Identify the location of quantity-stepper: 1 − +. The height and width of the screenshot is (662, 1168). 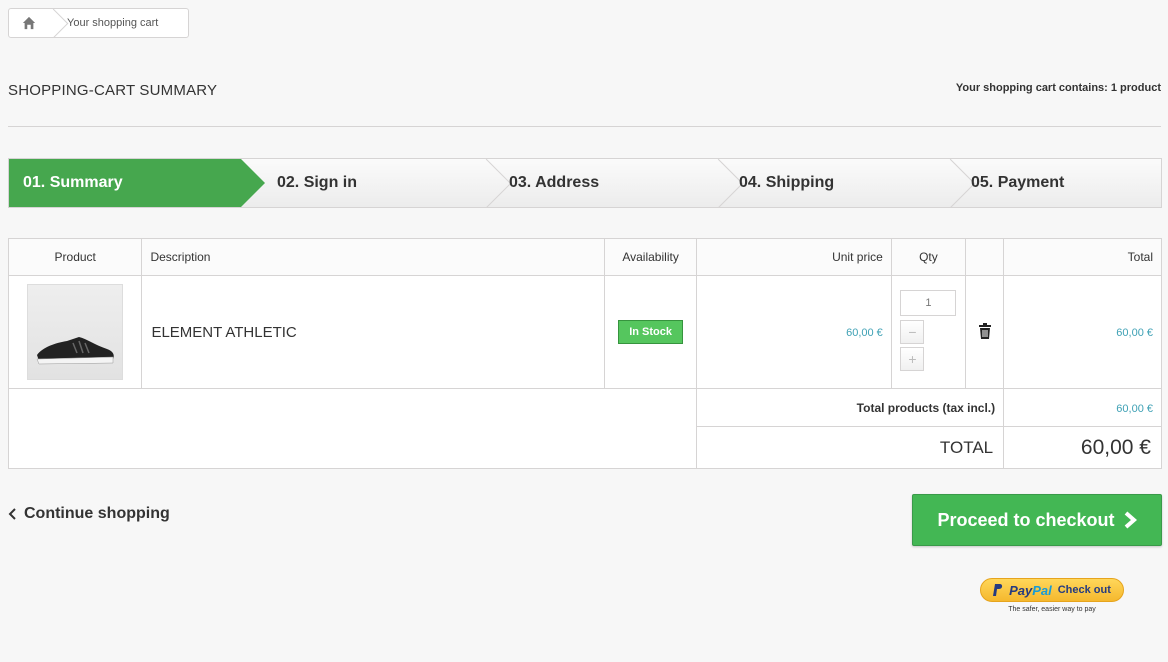
(928, 330).